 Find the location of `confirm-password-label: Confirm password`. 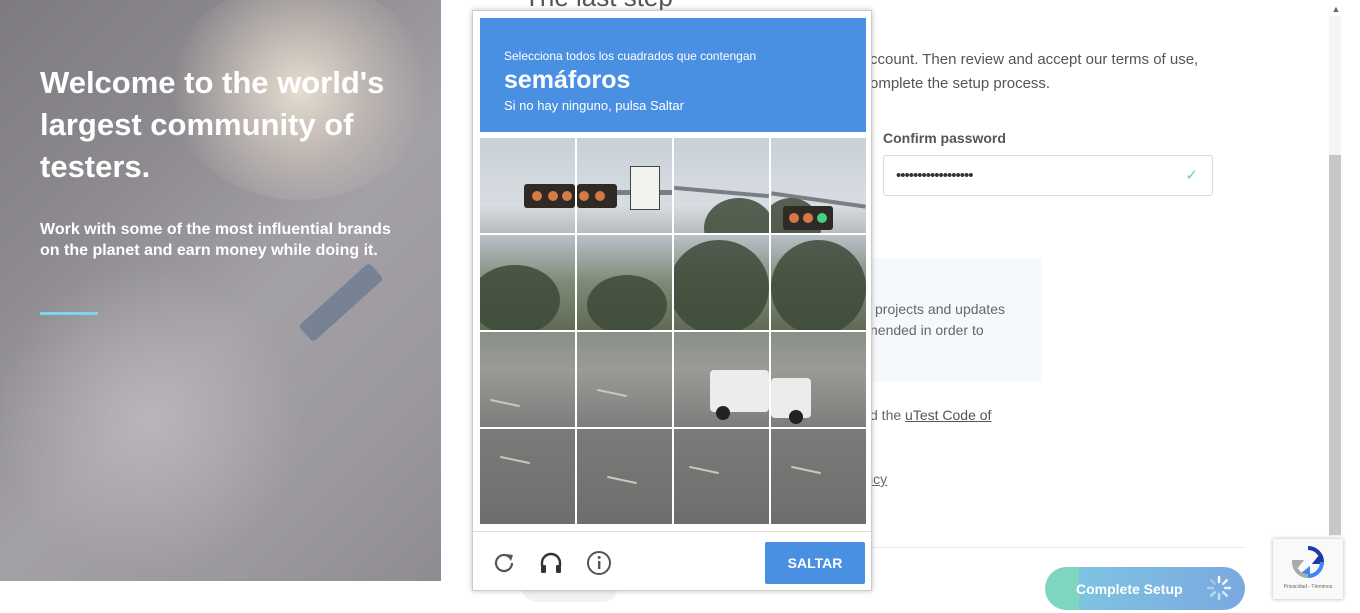

confirm-password-label: Confirm password is located at coordinates (944, 138).